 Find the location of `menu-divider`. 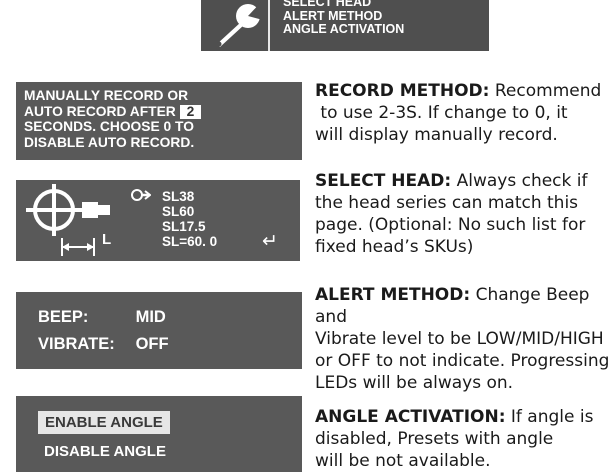

menu-divider is located at coordinates (269, 25).